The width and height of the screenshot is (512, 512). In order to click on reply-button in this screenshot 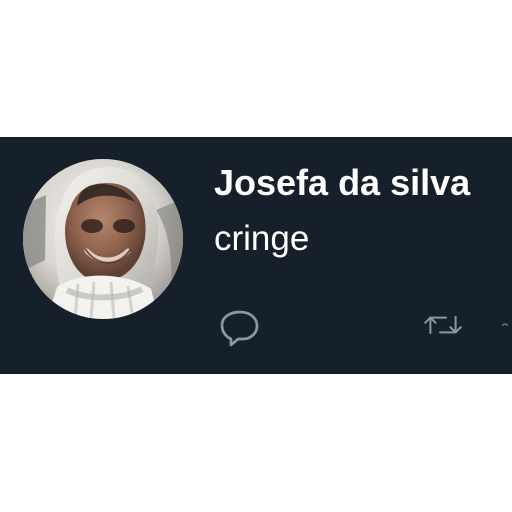, I will do `click(239, 325)`.